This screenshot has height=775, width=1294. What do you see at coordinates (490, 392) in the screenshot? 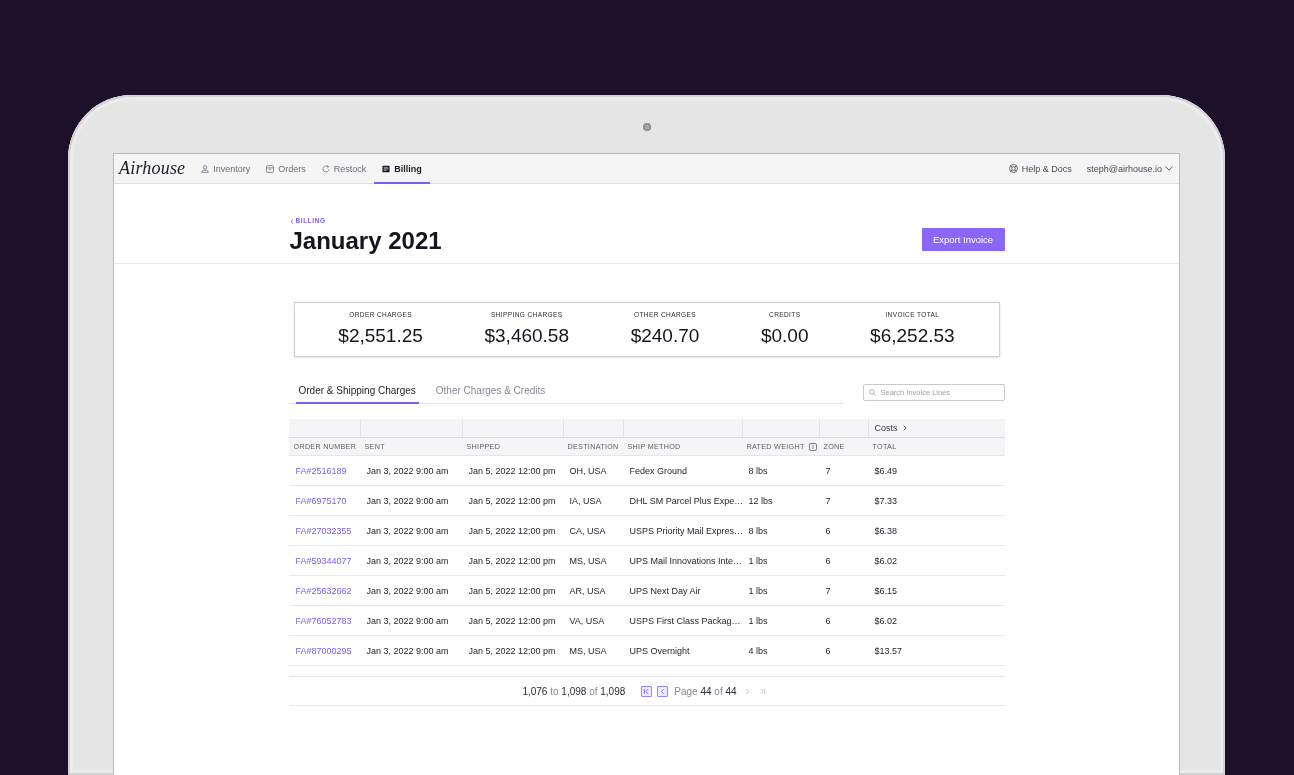
I see `tab: Other Charges & Credits` at bounding box center [490, 392].